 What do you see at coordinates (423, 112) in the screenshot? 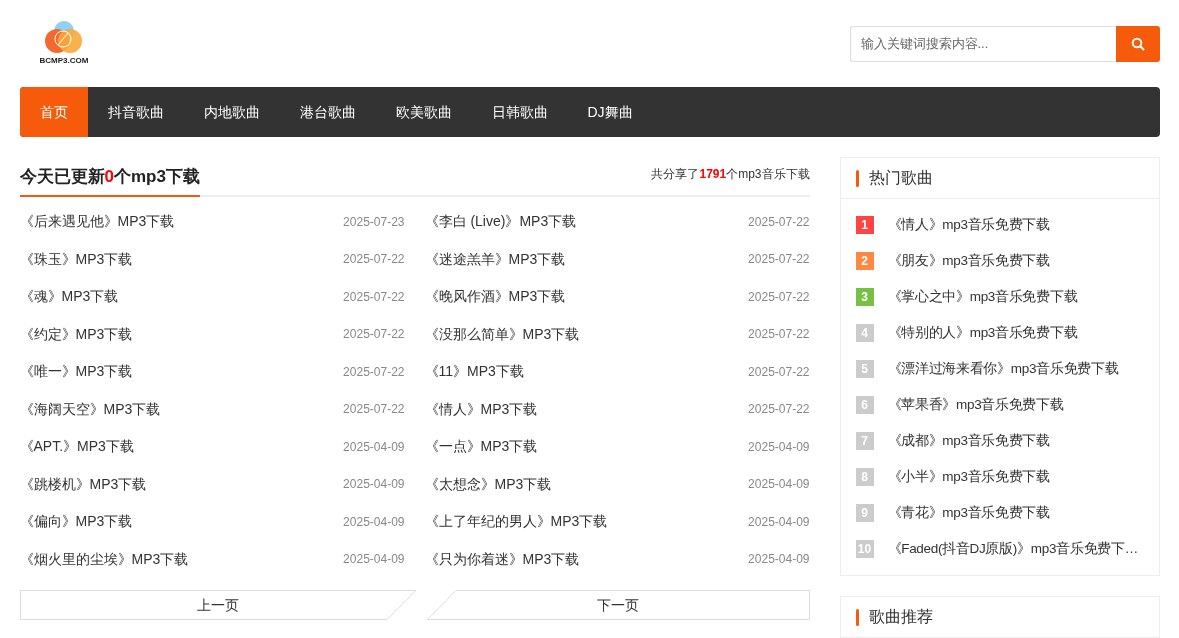
I see `nav-tab: 欧美歌曲` at bounding box center [423, 112].